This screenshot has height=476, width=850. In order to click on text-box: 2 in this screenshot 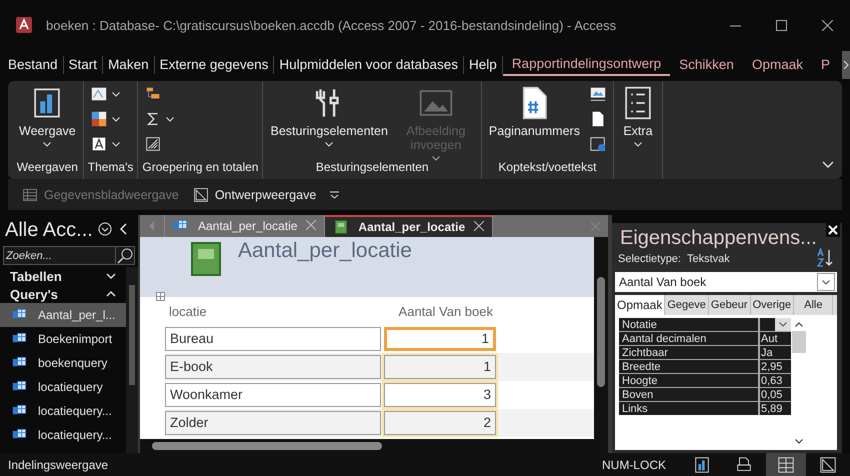, I will do `click(440, 423)`.